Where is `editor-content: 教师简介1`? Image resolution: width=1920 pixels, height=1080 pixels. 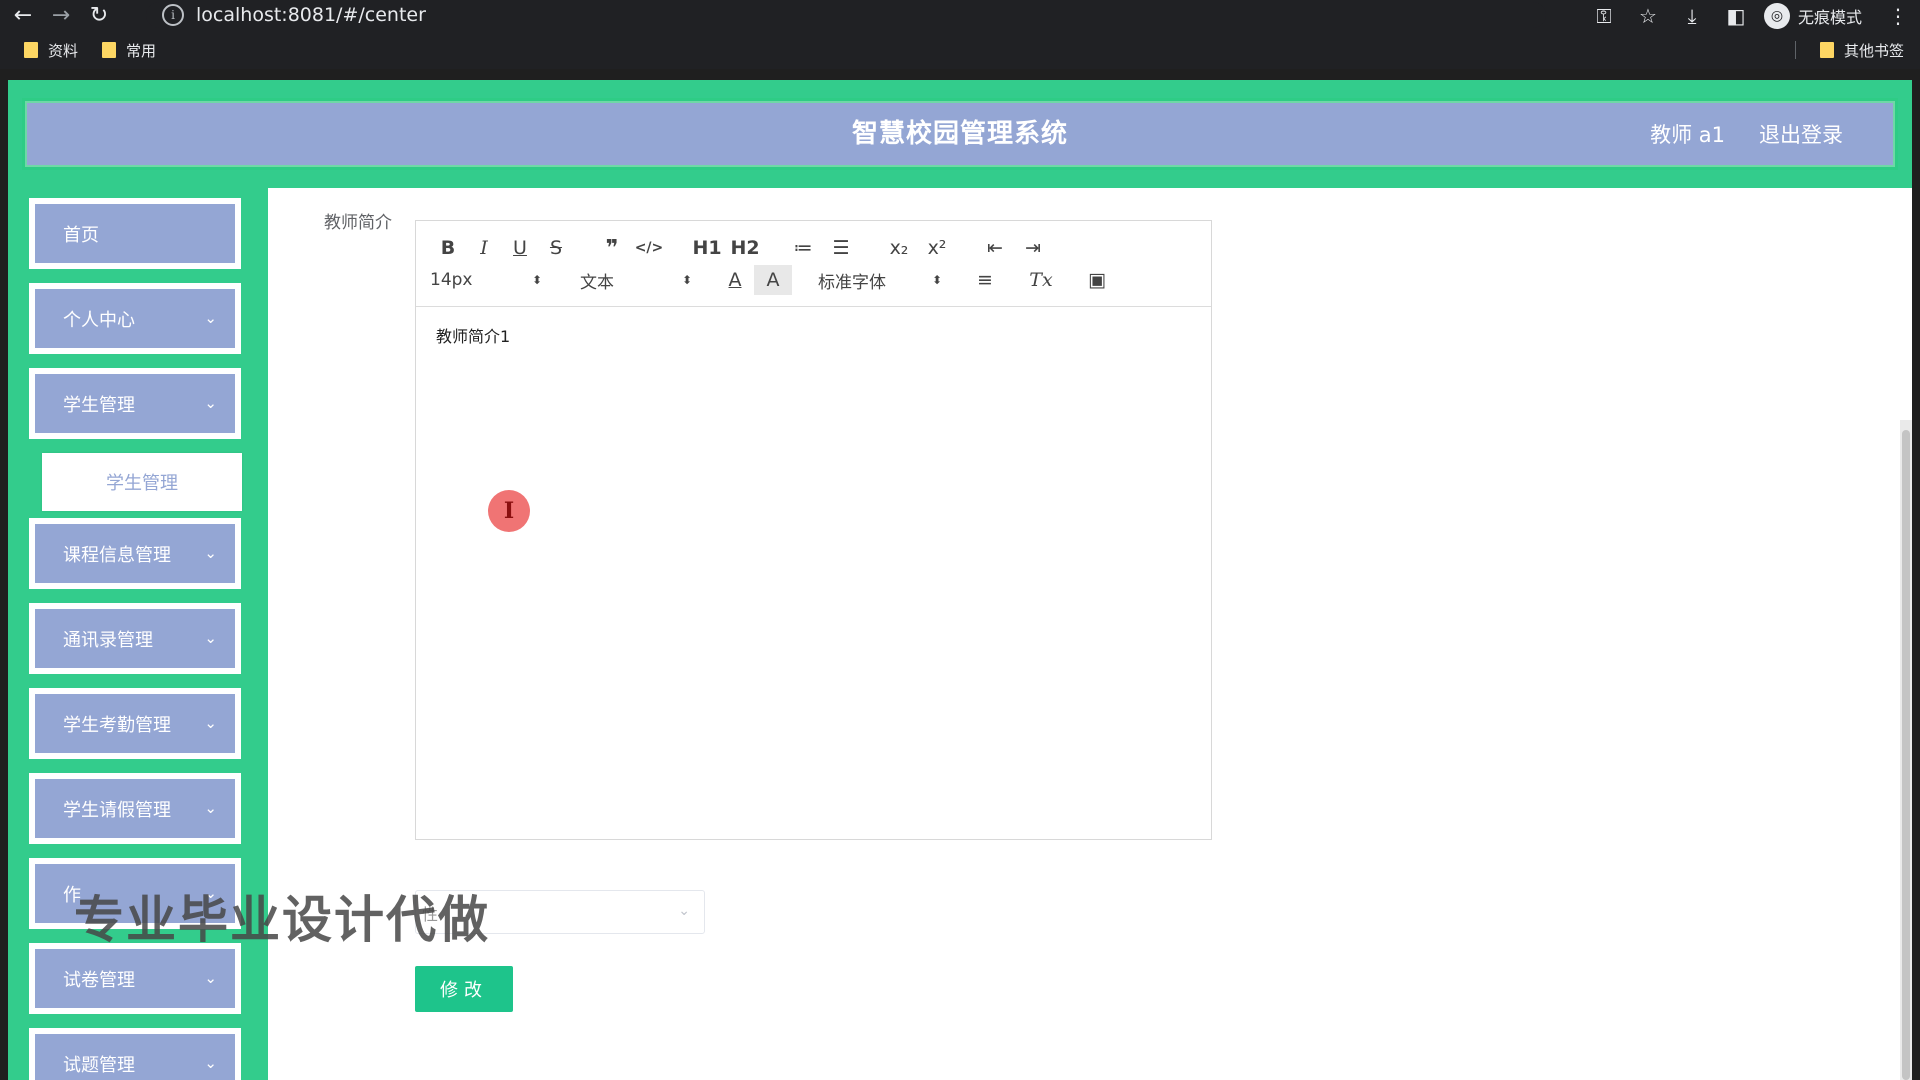 editor-content: 教师简介1 is located at coordinates (473, 335).